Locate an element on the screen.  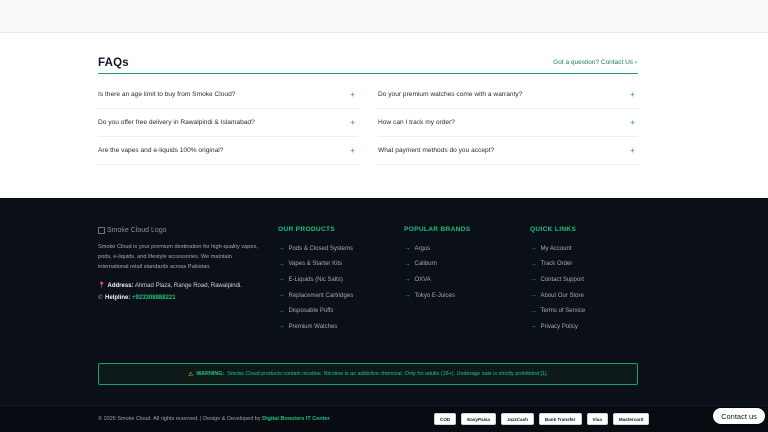
footer-link: → Privacy Policy is located at coordinates (557, 327).